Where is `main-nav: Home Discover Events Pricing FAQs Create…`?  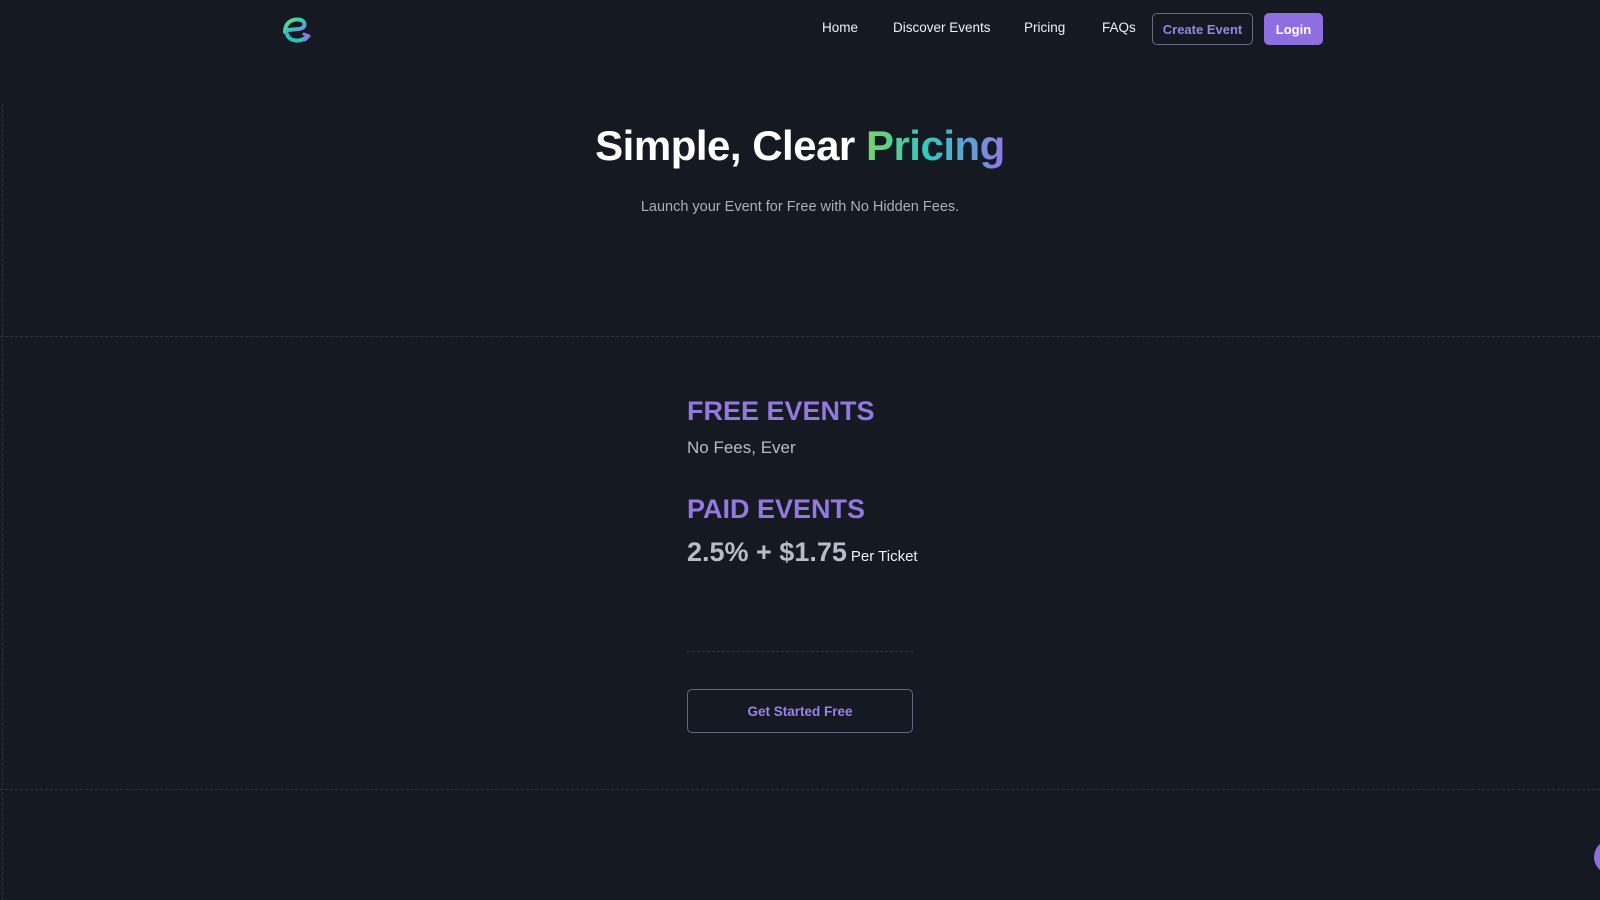 main-nav: Home Discover Events Pricing FAQs Create… is located at coordinates (800, 29).